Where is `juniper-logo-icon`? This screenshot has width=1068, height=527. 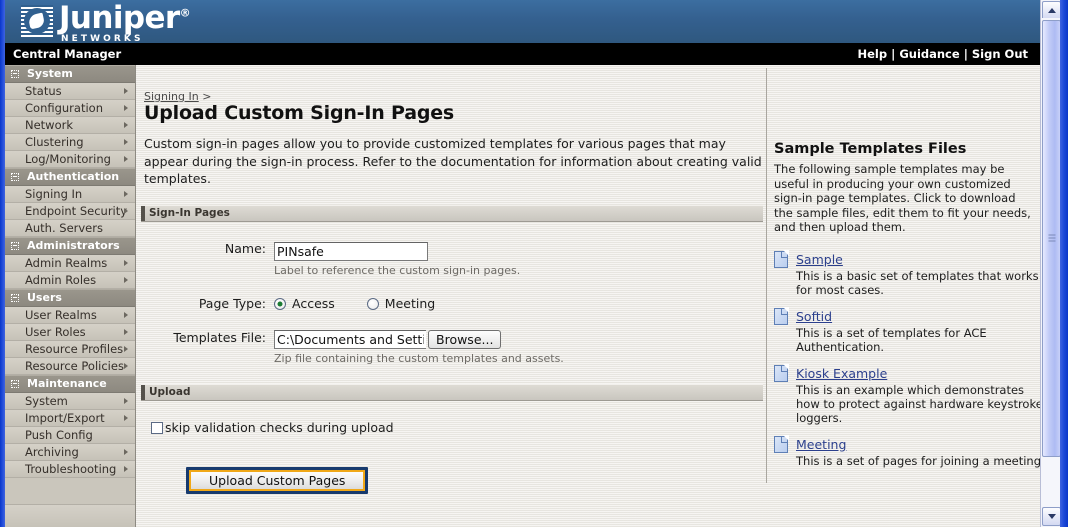
juniper-logo-icon is located at coordinates (37, 21).